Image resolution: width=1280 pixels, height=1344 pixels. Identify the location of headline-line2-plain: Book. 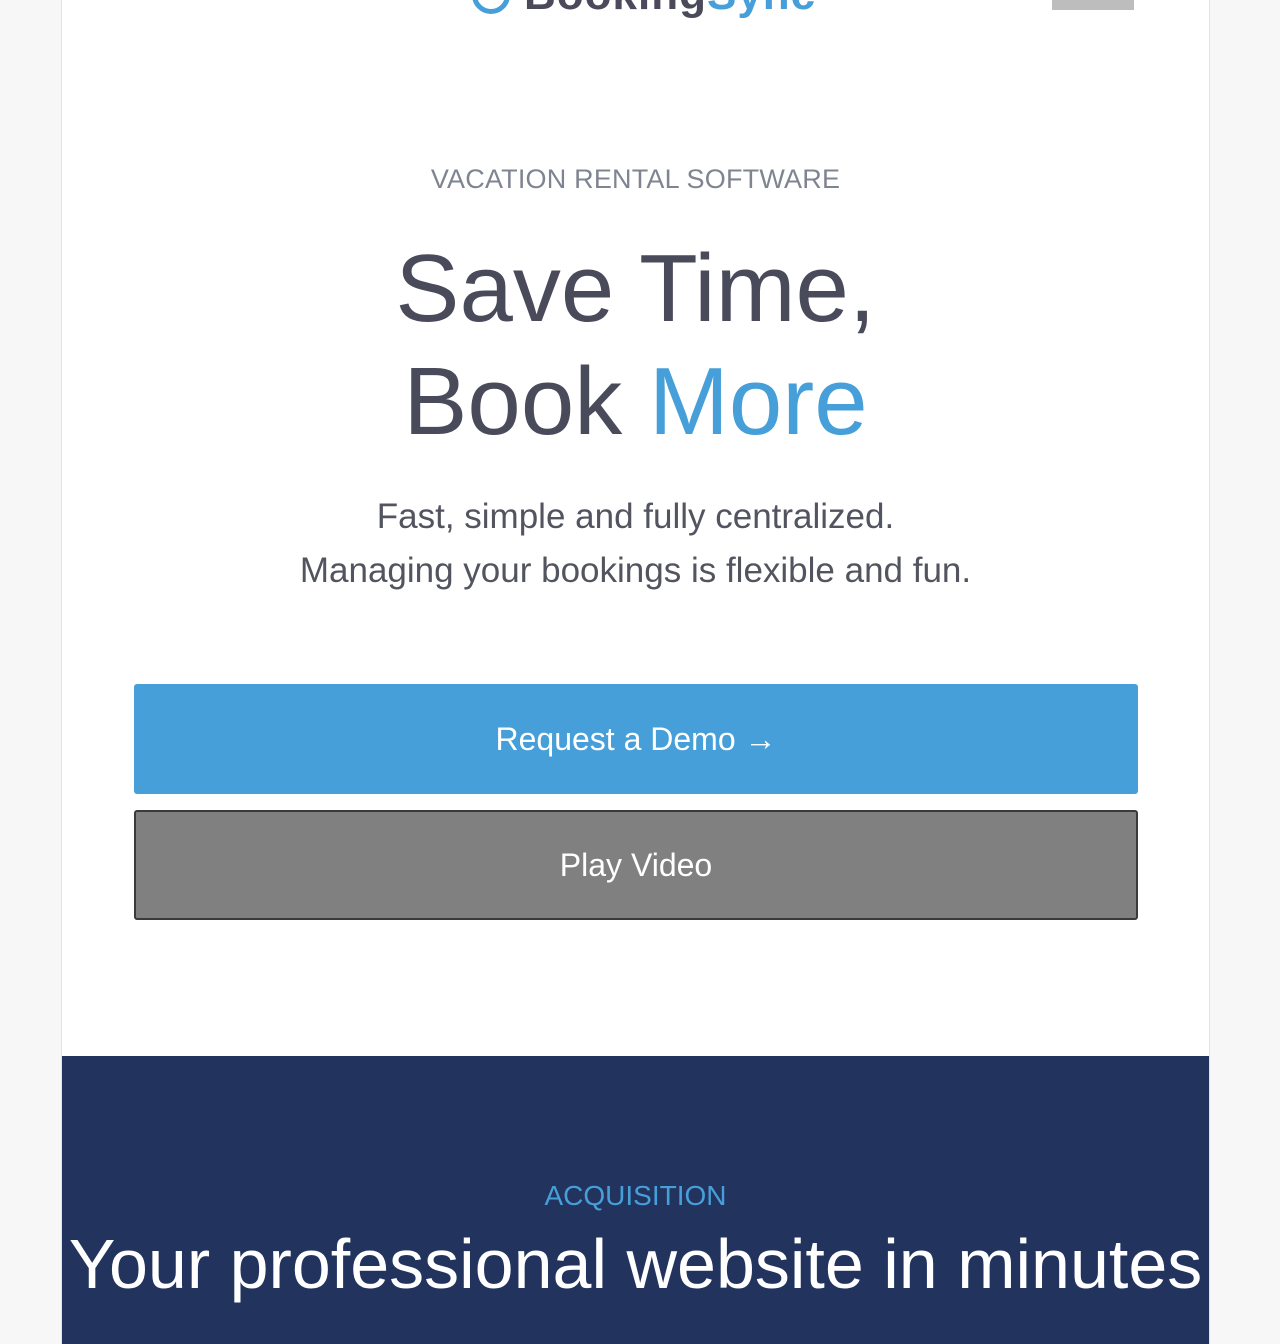
(513, 401).